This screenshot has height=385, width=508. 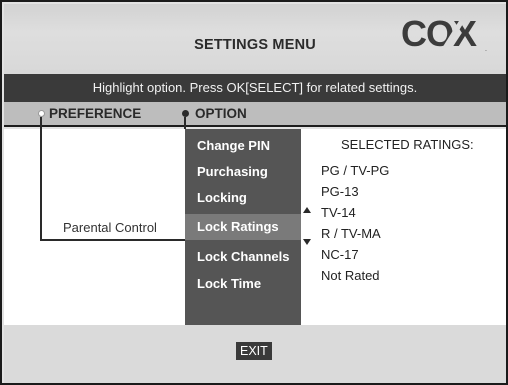 What do you see at coordinates (255, 114) in the screenshot?
I see `column-header-row: PREFERENCE OPTION` at bounding box center [255, 114].